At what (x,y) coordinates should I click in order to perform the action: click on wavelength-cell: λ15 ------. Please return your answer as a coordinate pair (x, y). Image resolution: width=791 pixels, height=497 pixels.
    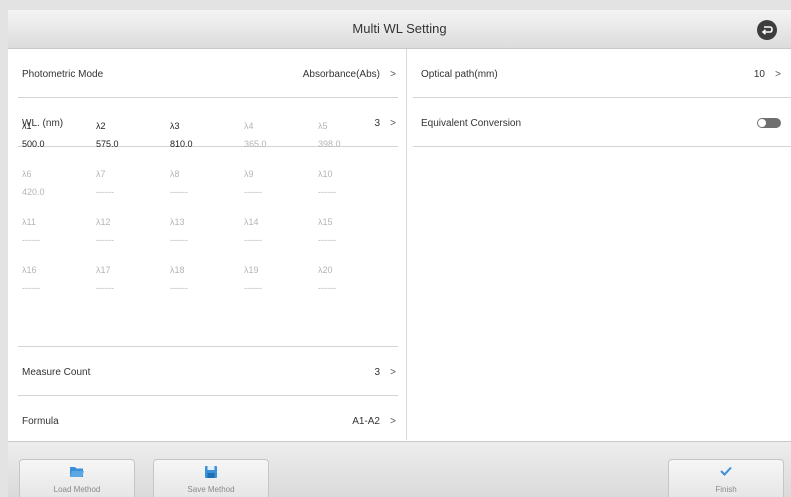
    Looking at the image, I should click on (355, 237).